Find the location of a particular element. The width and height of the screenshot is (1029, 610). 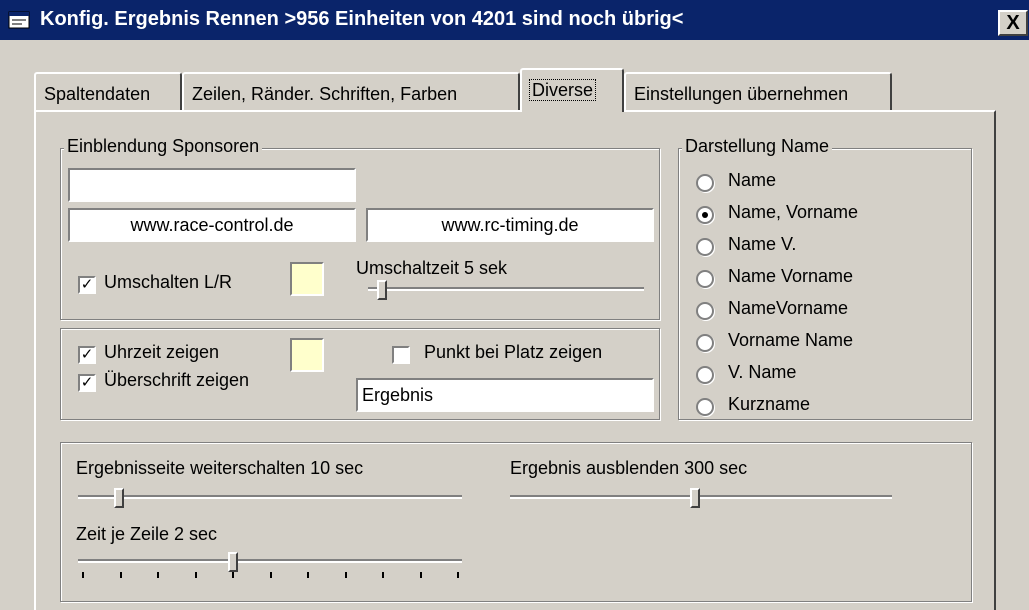

toggle-lr-label: Umschalten L/R is located at coordinates (168, 282).